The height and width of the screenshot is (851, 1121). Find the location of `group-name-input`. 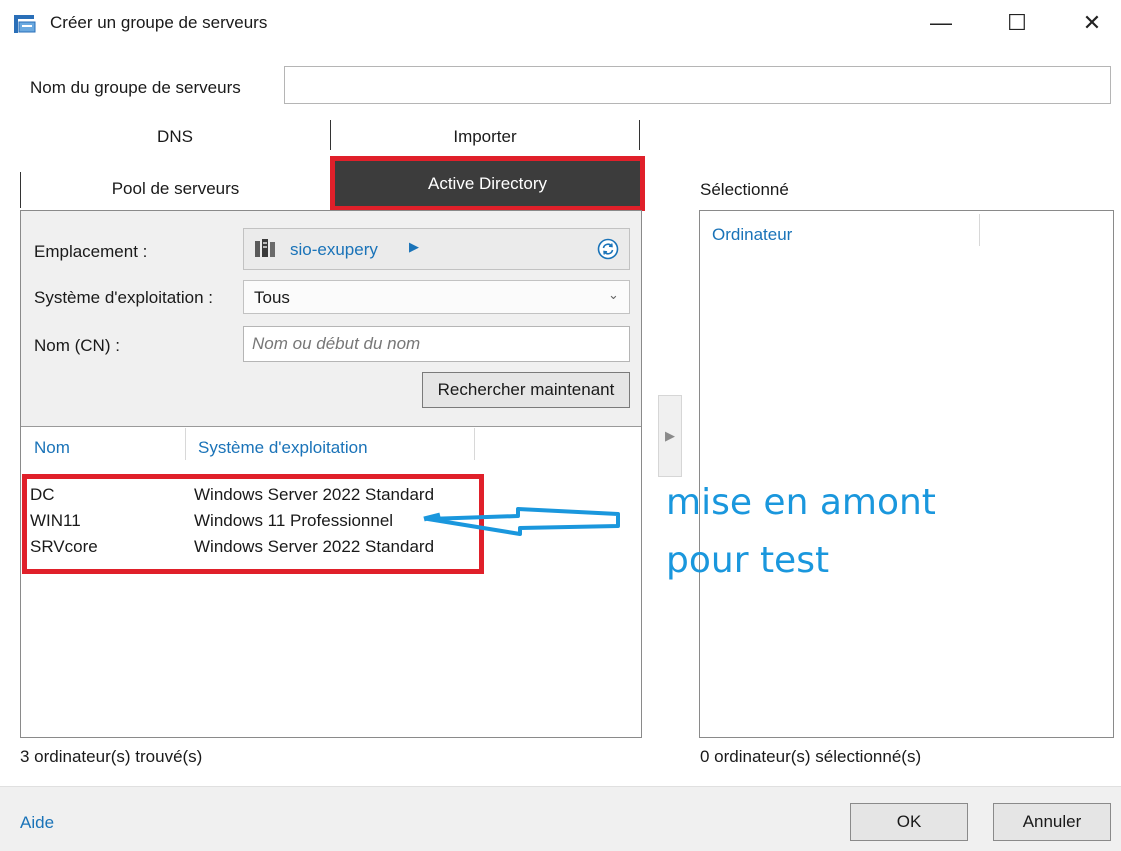

group-name-input is located at coordinates (697, 85).